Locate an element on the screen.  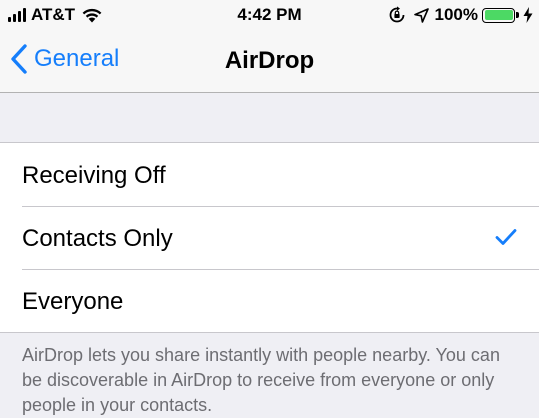
status-bar: AT&T 4:42 PM 100% is located at coordinates (269, 15).